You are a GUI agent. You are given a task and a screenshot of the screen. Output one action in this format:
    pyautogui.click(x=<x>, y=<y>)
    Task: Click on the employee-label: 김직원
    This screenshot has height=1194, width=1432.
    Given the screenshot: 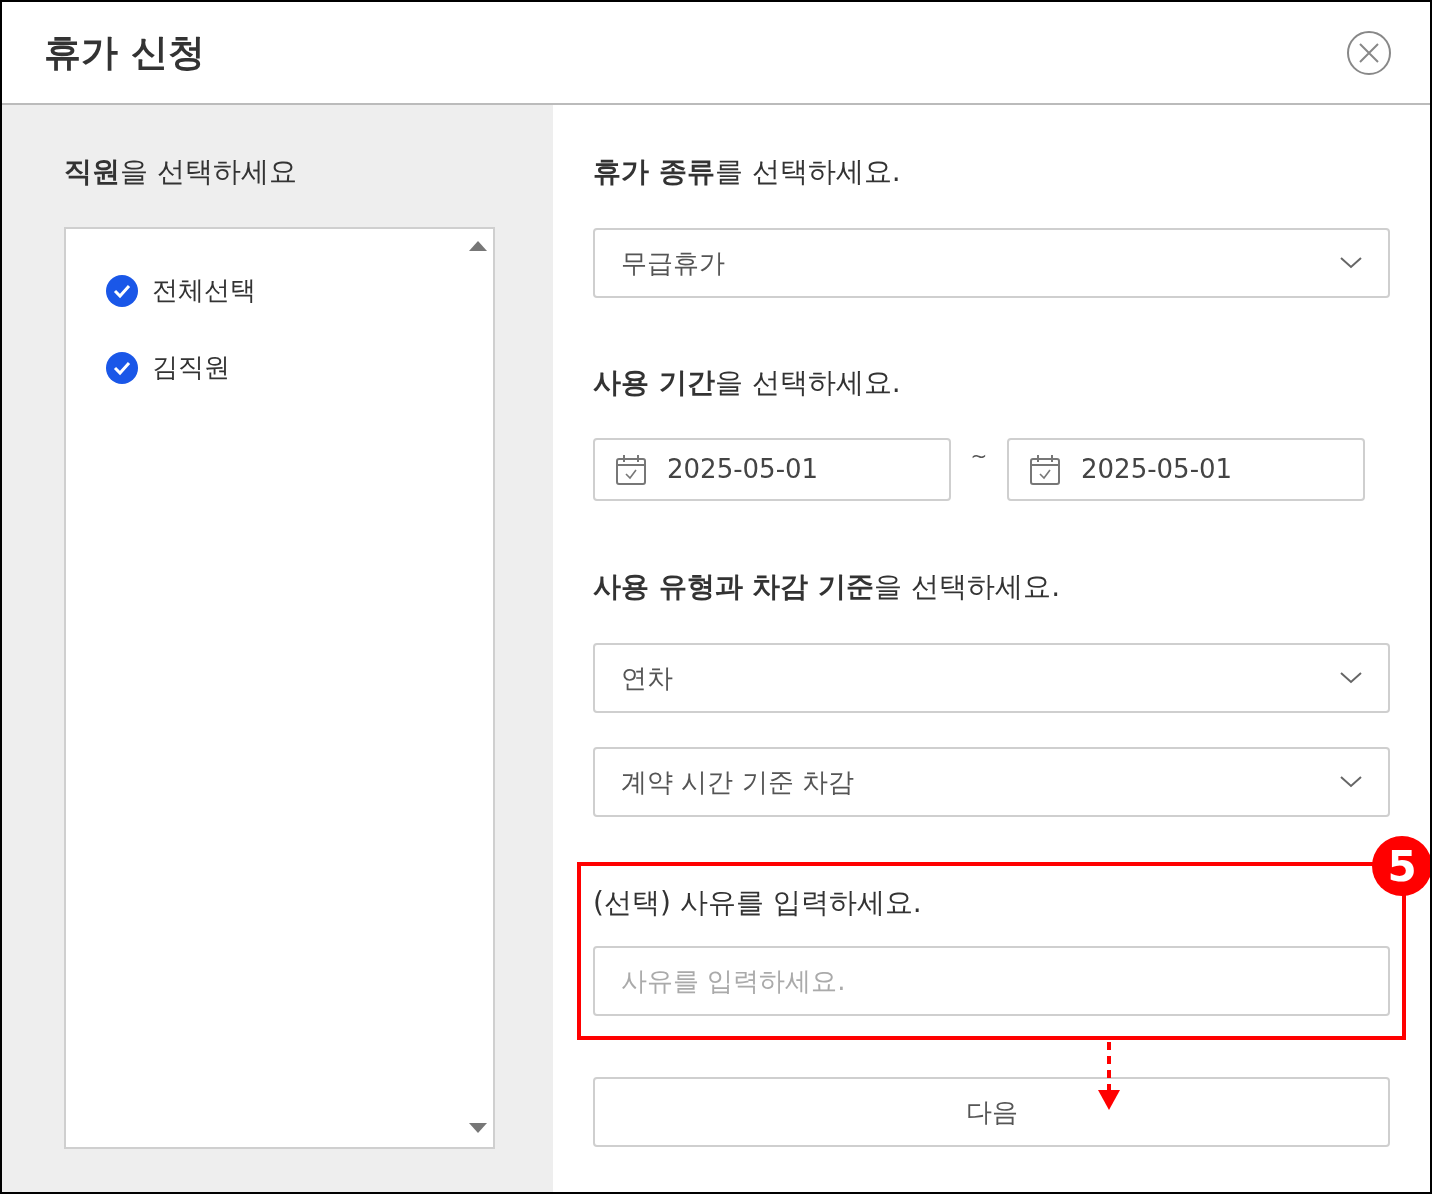 What is the action you would take?
    pyautogui.click(x=191, y=367)
    